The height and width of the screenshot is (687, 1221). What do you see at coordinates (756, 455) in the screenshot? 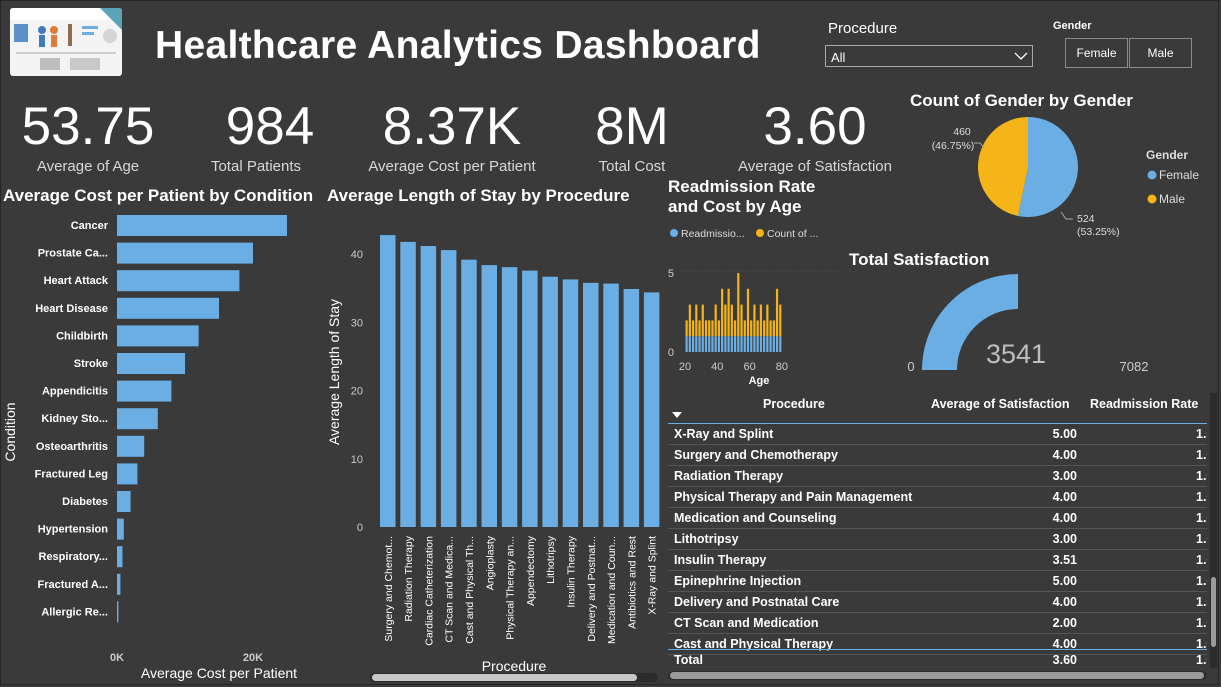
I see `cell-procedure: Surgery and Chemotherapy` at bounding box center [756, 455].